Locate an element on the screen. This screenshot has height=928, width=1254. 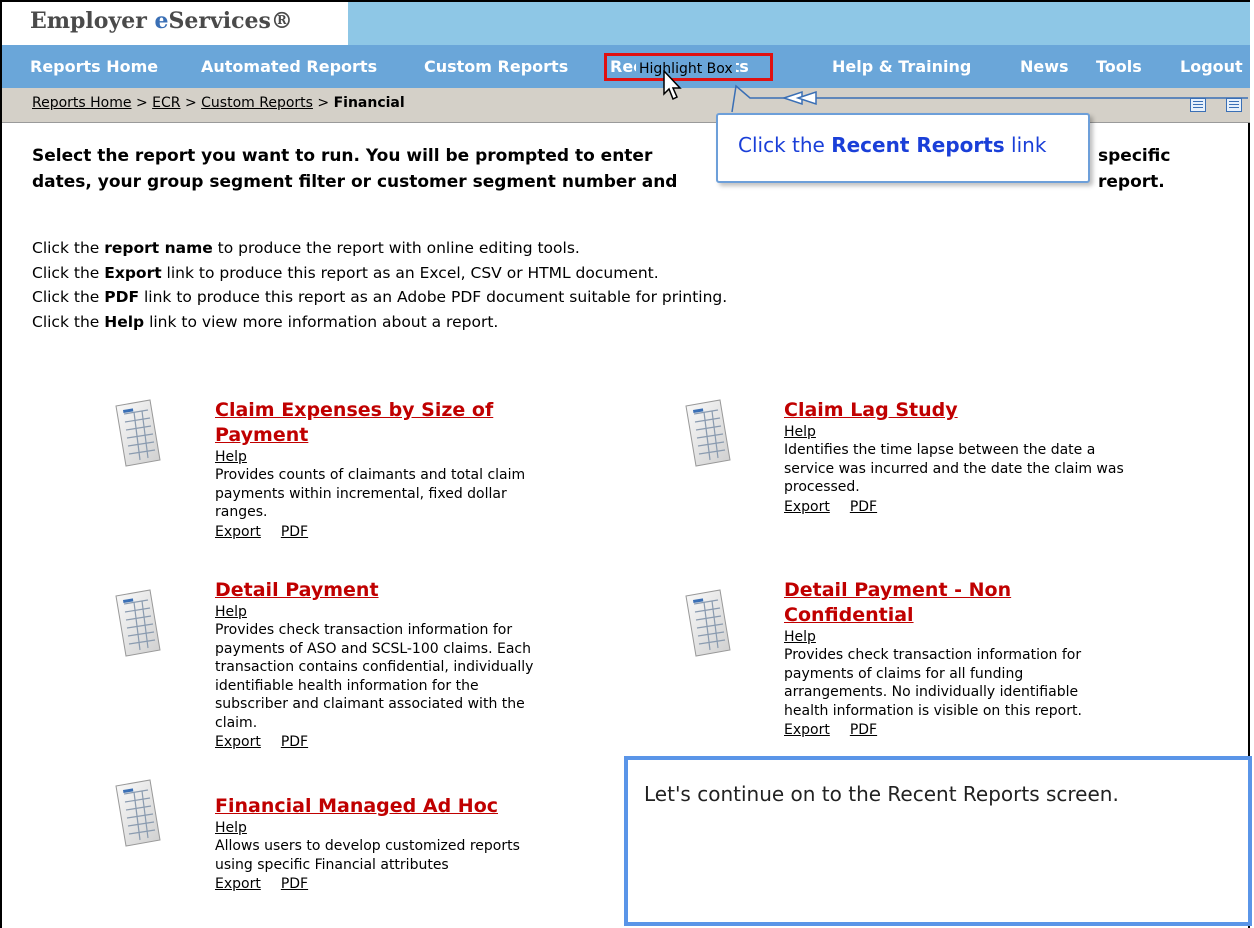
brand-logo: Employer eServices® is located at coordinates (161, 21).